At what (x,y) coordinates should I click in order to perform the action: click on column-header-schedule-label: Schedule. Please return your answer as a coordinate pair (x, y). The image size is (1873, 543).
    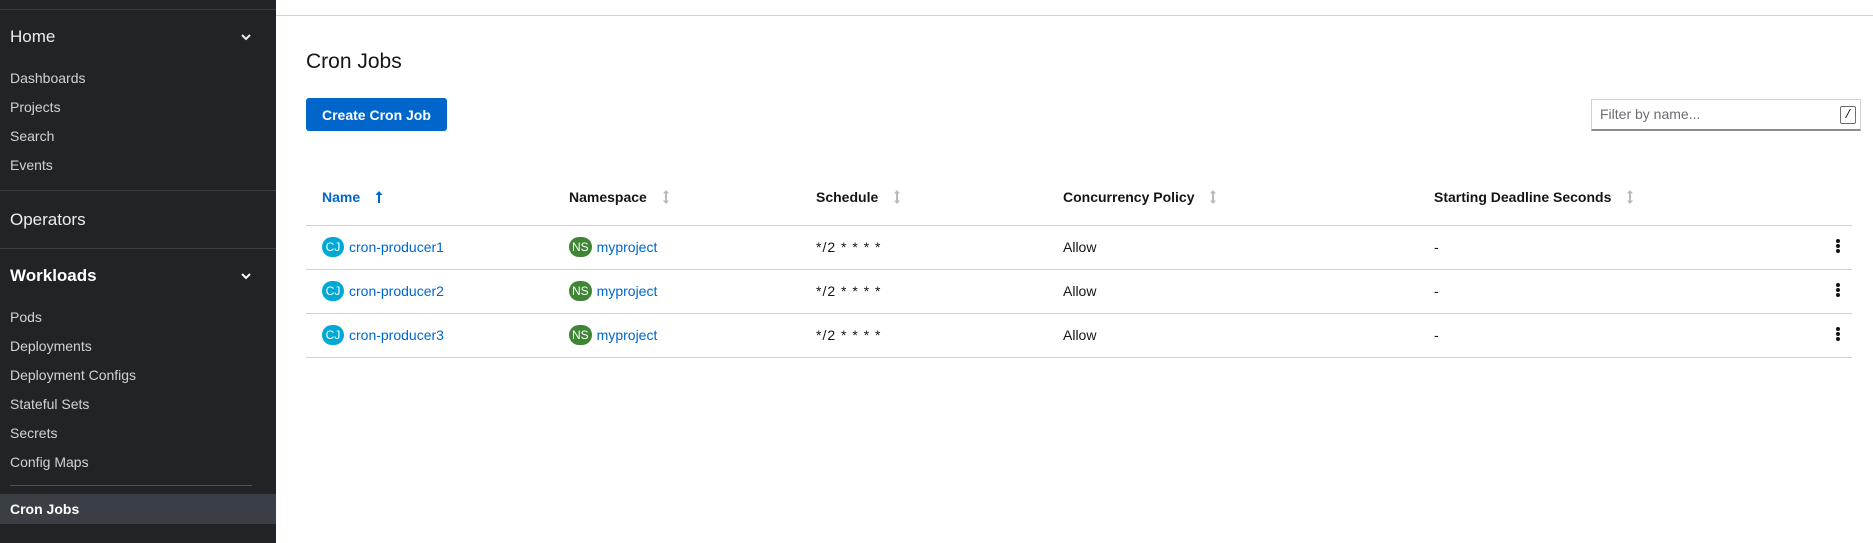
    Looking at the image, I should click on (847, 196).